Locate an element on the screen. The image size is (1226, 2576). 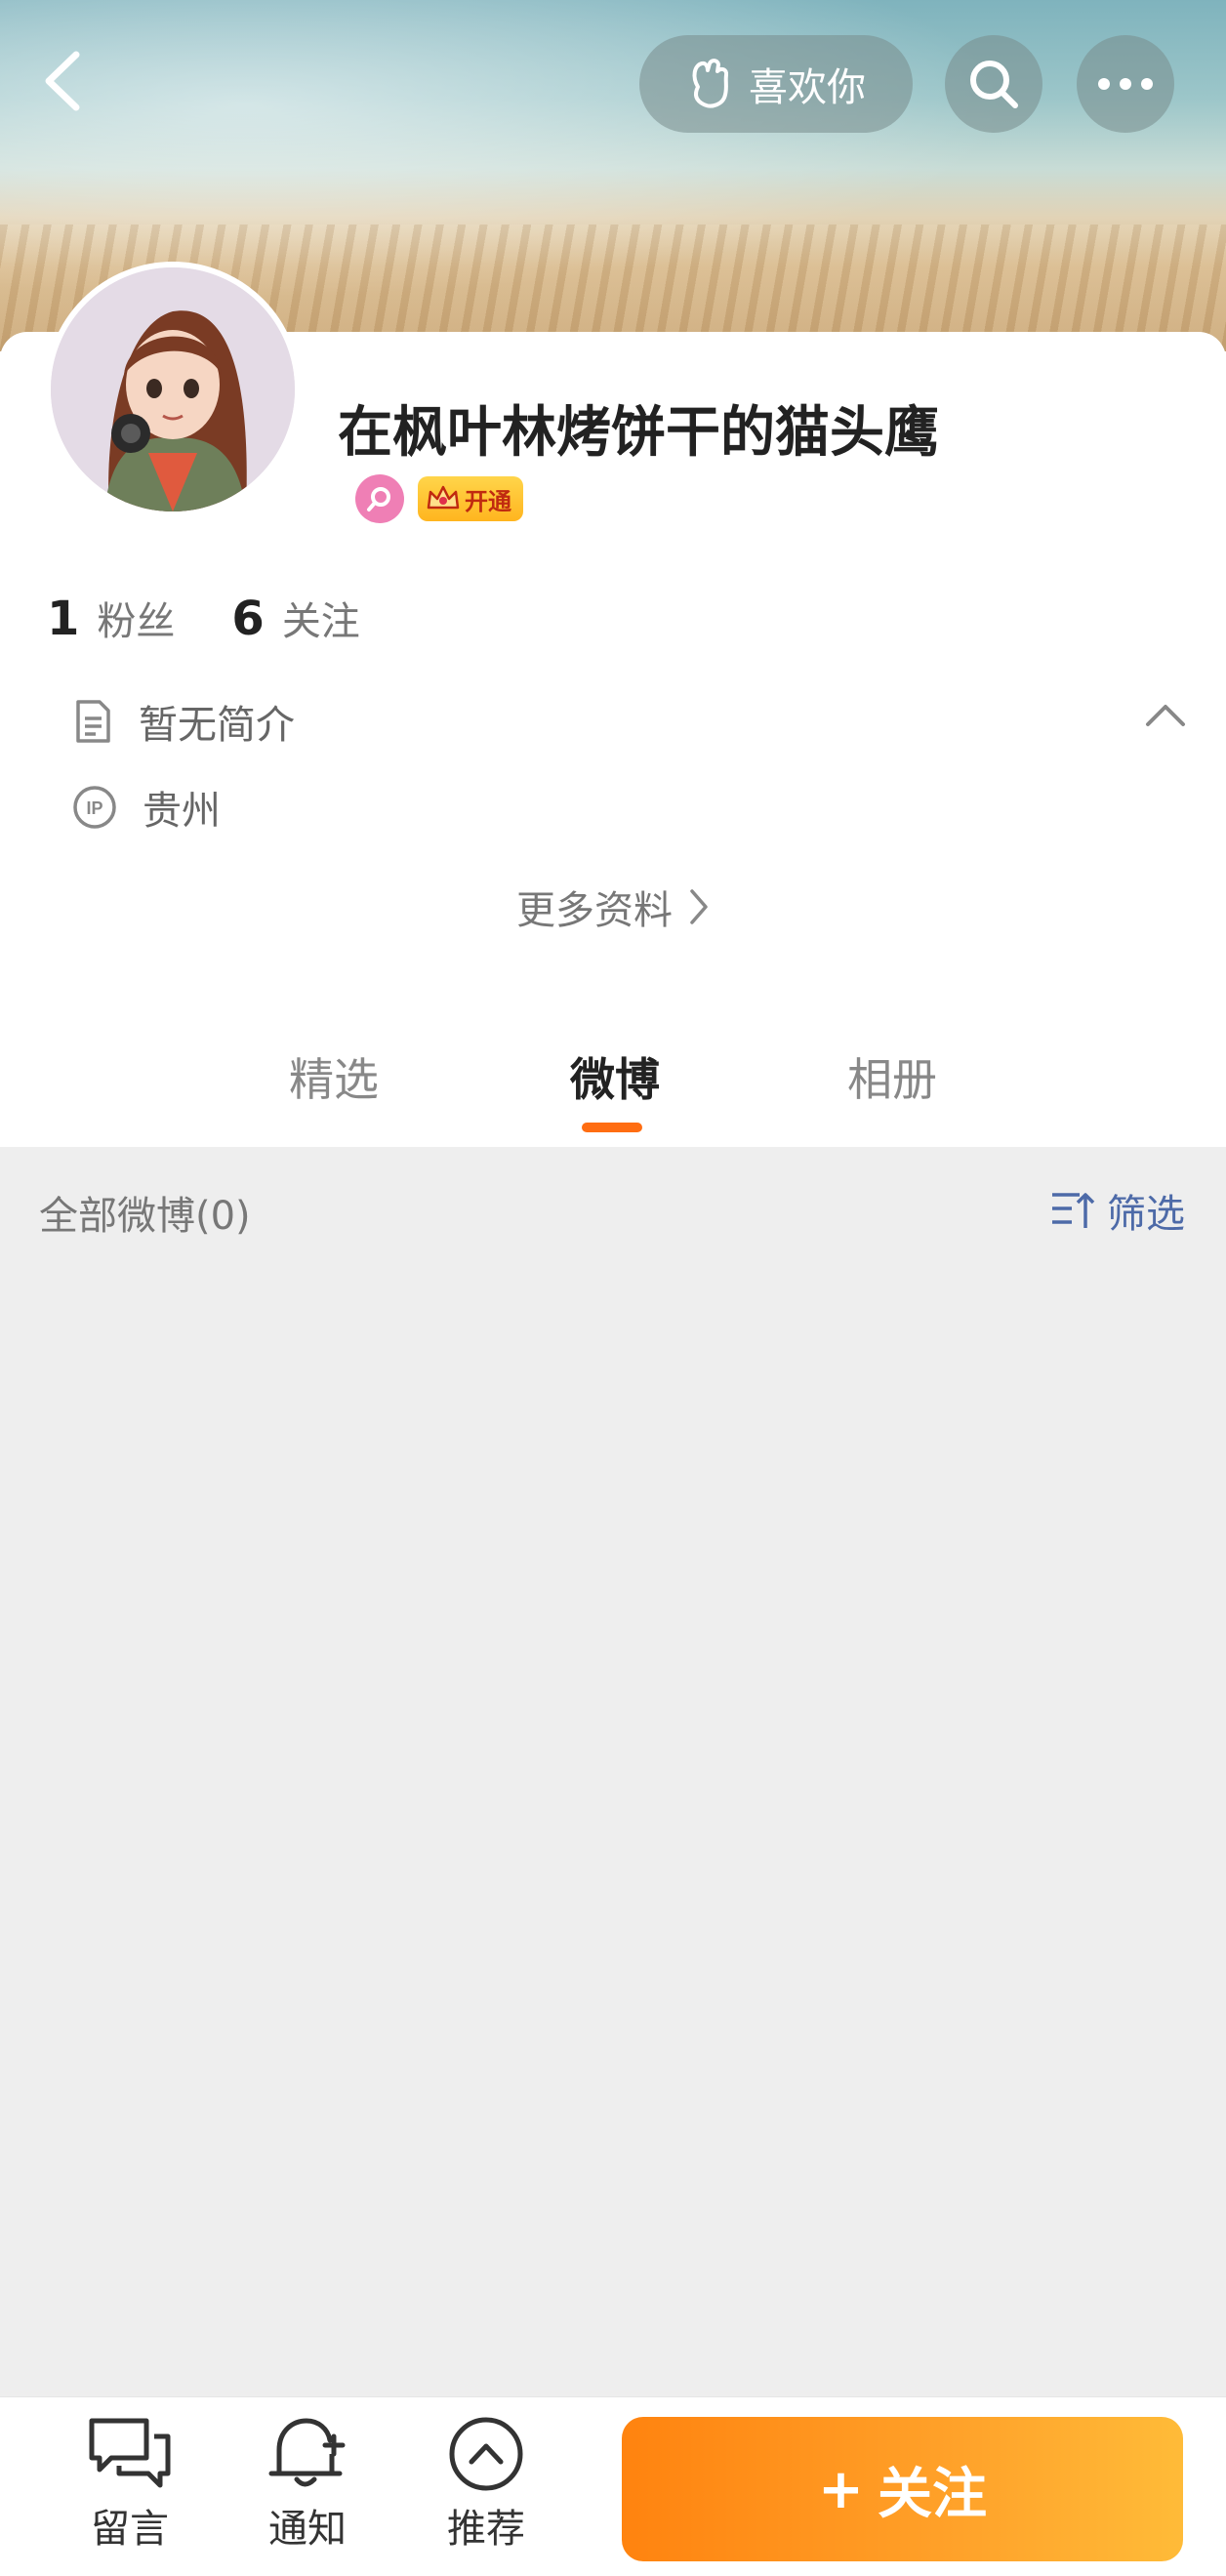
back-icon is located at coordinates (62, 81).